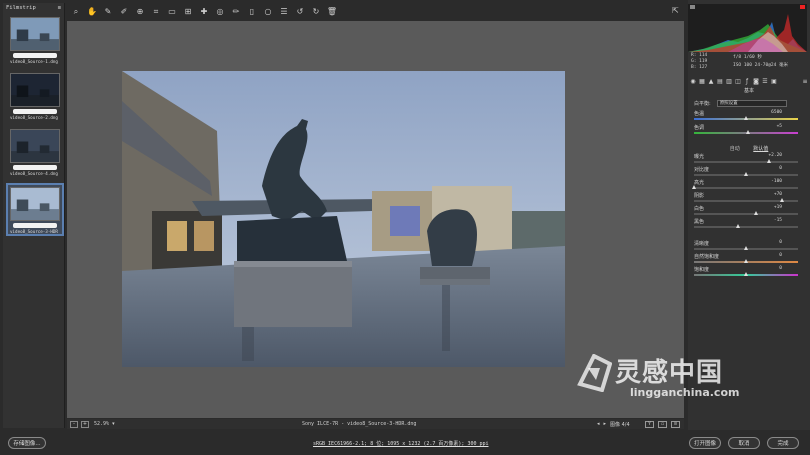 The height and width of the screenshot is (455, 810). What do you see at coordinates (720, 81) in the screenshot?
I see `hsl-tab-icon: ▤` at bounding box center [720, 81].